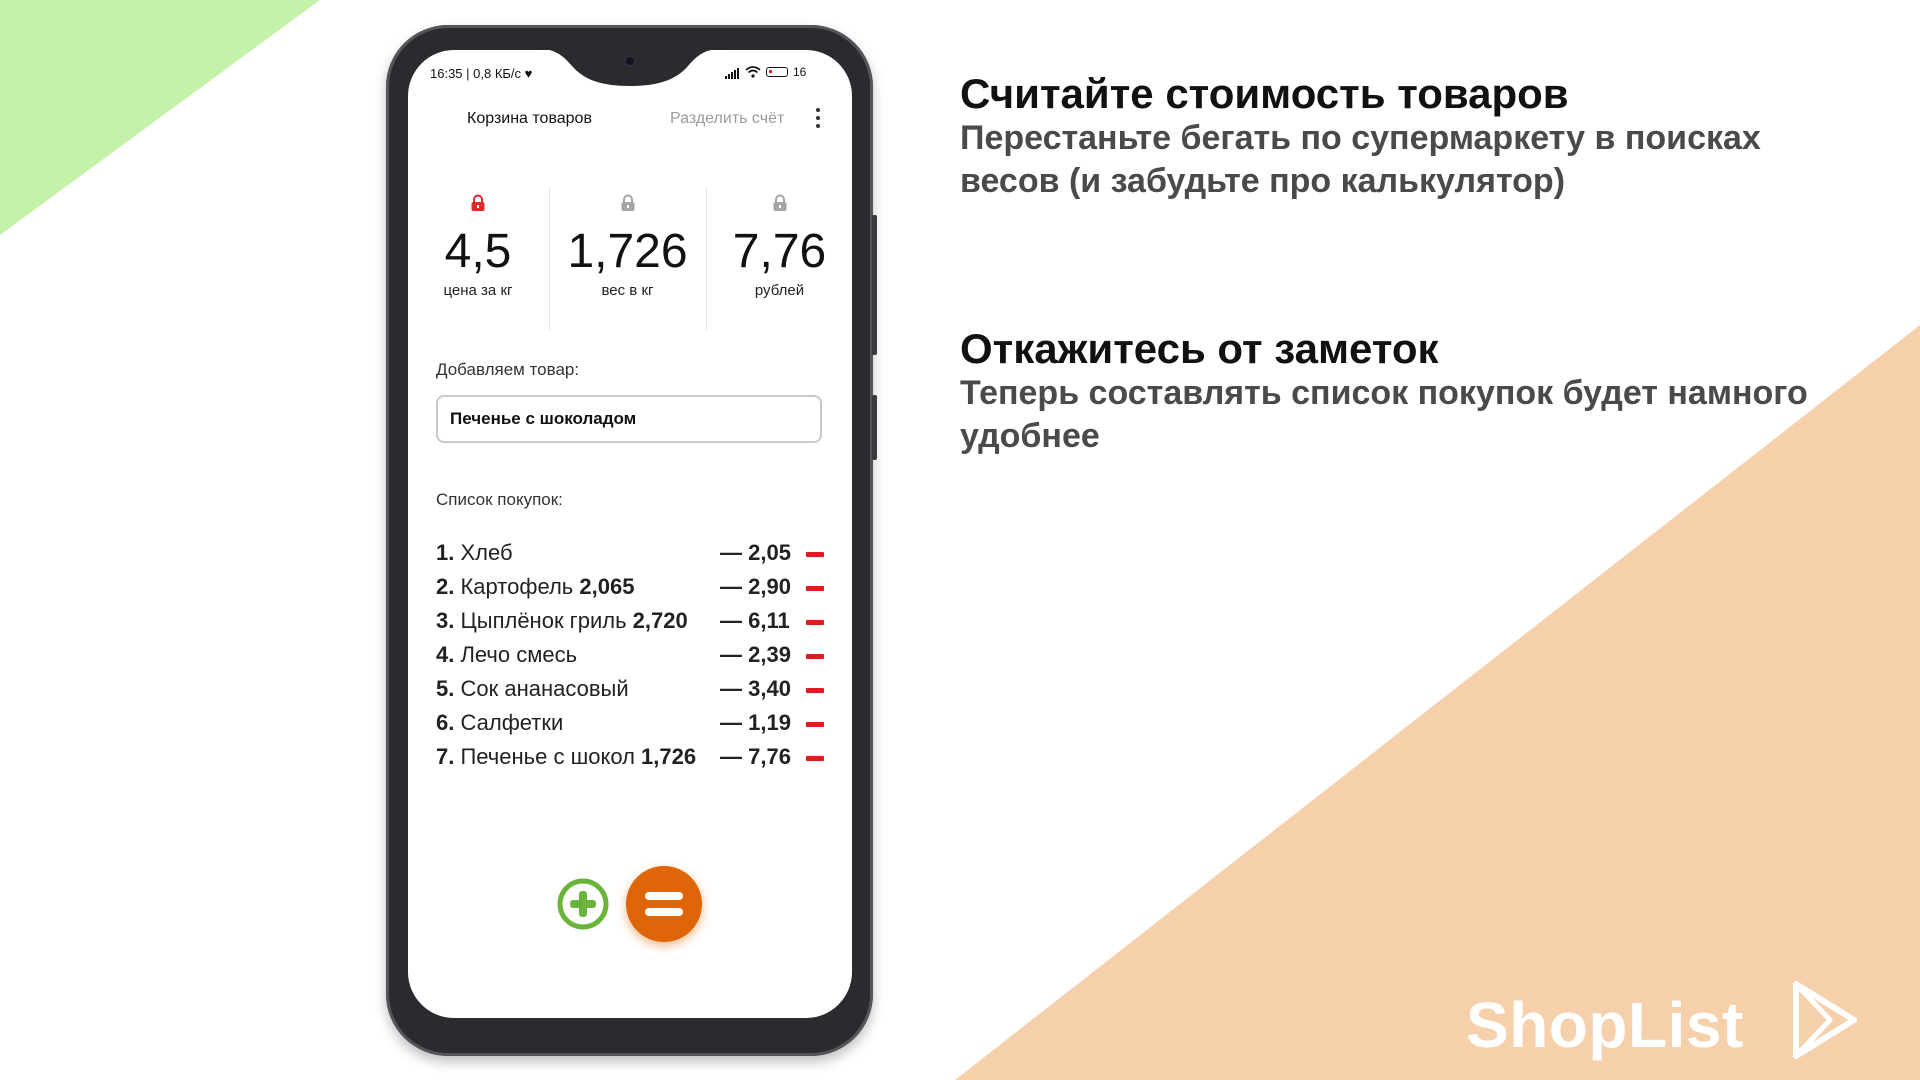 The height and width of the screenshot is (1080, 1920). I want to click on battery-percent: 16, so click(800, 72).